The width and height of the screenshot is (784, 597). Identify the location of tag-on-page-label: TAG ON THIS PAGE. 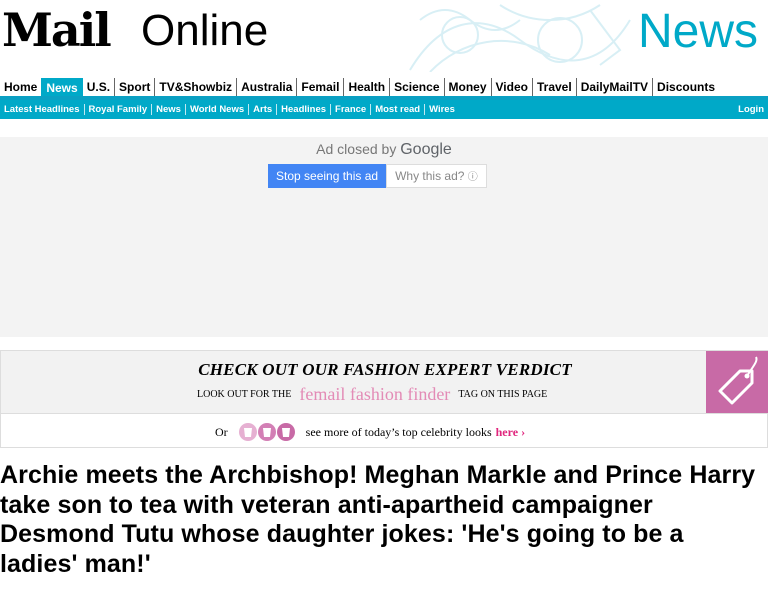
(503, 394).